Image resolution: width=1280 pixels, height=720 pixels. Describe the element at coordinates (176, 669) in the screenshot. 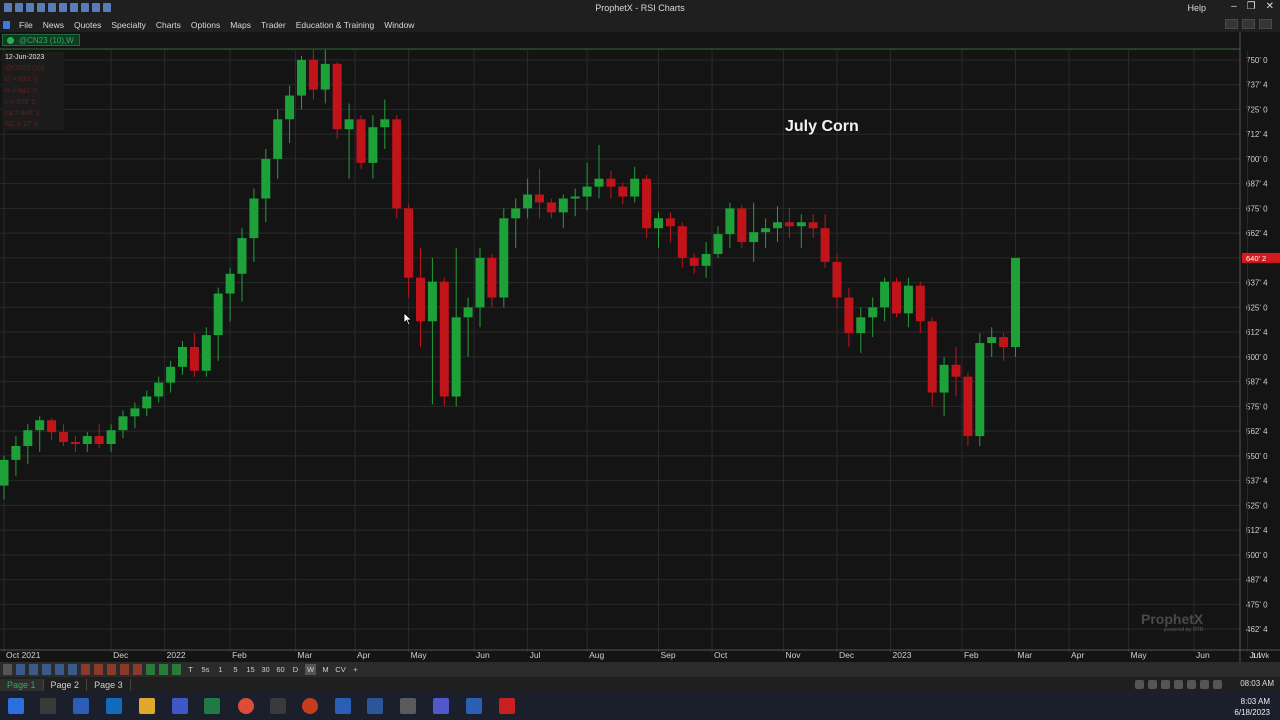

I see `bar-tool-icon` at that location.